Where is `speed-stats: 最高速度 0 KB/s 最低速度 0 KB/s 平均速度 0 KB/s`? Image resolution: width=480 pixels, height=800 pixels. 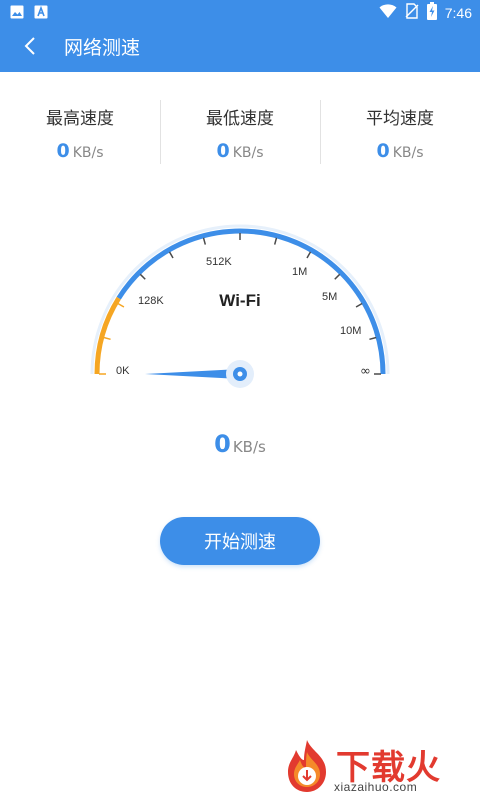
speed-stats: 最高速度 0 KB/s 最低速度 0 KB/s 平均速度 0 KB/s is located at coordinates (240, 132).